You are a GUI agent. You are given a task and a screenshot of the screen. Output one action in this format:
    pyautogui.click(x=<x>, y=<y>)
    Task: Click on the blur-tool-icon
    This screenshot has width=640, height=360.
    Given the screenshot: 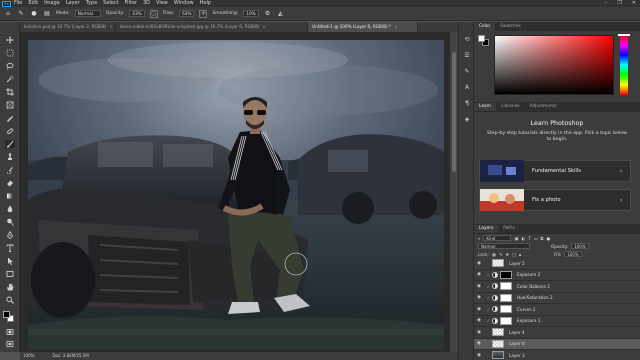 What is the action you would take?
    pyautogui.click(x=10, y=209)
    